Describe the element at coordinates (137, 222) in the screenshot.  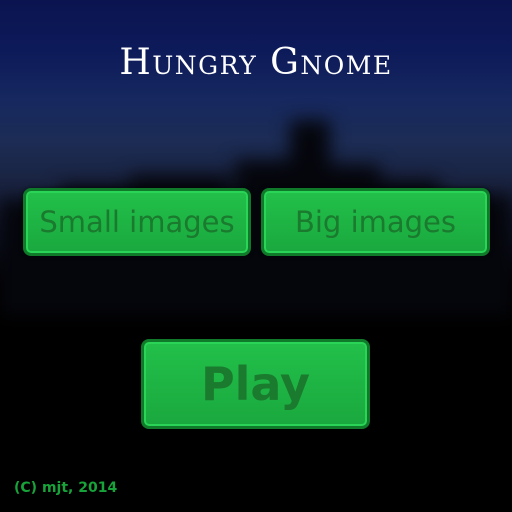
I see `small-images-button: Small images` at that location.